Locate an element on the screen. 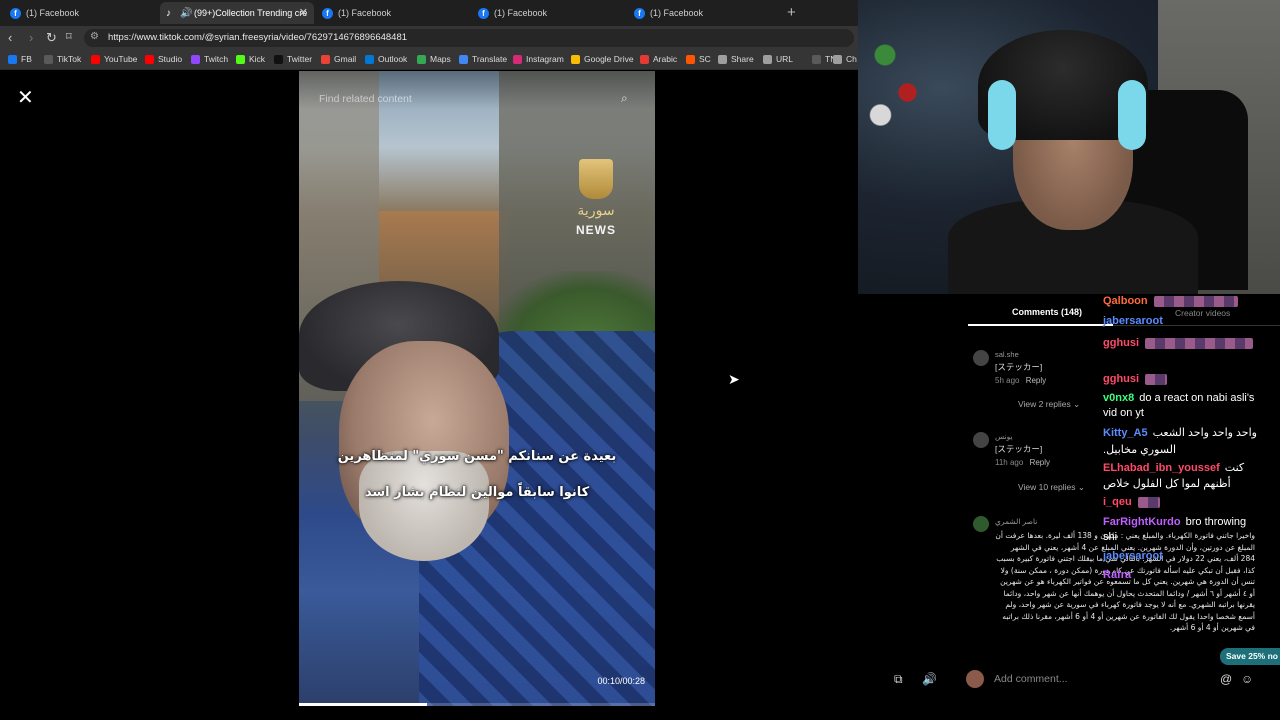  add-comment-bar: ⧉ 🔊 Add comment... @ ☺ is located at coordinates (1069, 679).